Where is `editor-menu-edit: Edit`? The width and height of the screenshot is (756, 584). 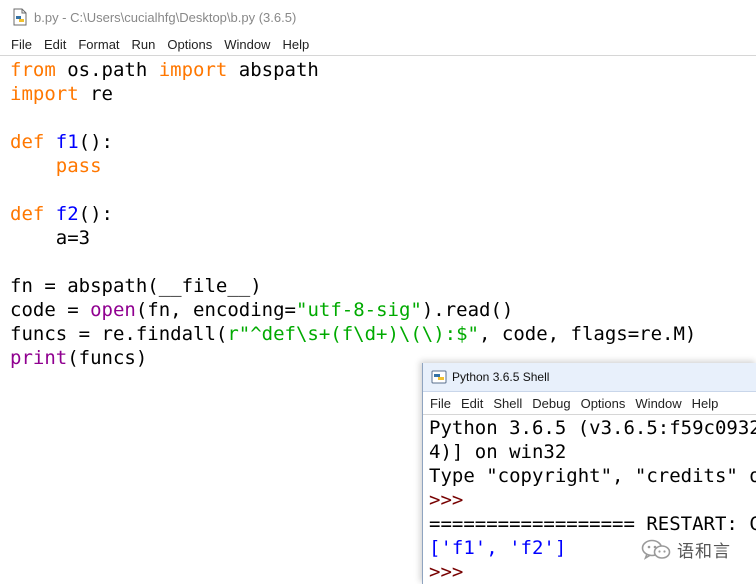
editor-menu-edit: Edit is located at coordinates (55, 44).